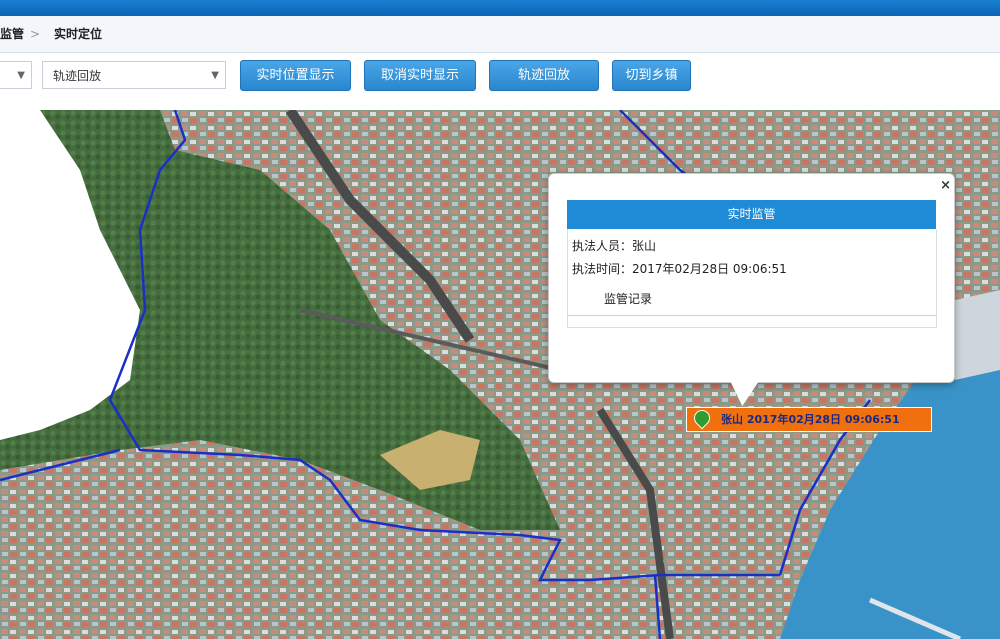 The image size is (1000, 639). I want to click on time-row: 执法时间：2017年02月28日 09:06:51, so click(679, 268).